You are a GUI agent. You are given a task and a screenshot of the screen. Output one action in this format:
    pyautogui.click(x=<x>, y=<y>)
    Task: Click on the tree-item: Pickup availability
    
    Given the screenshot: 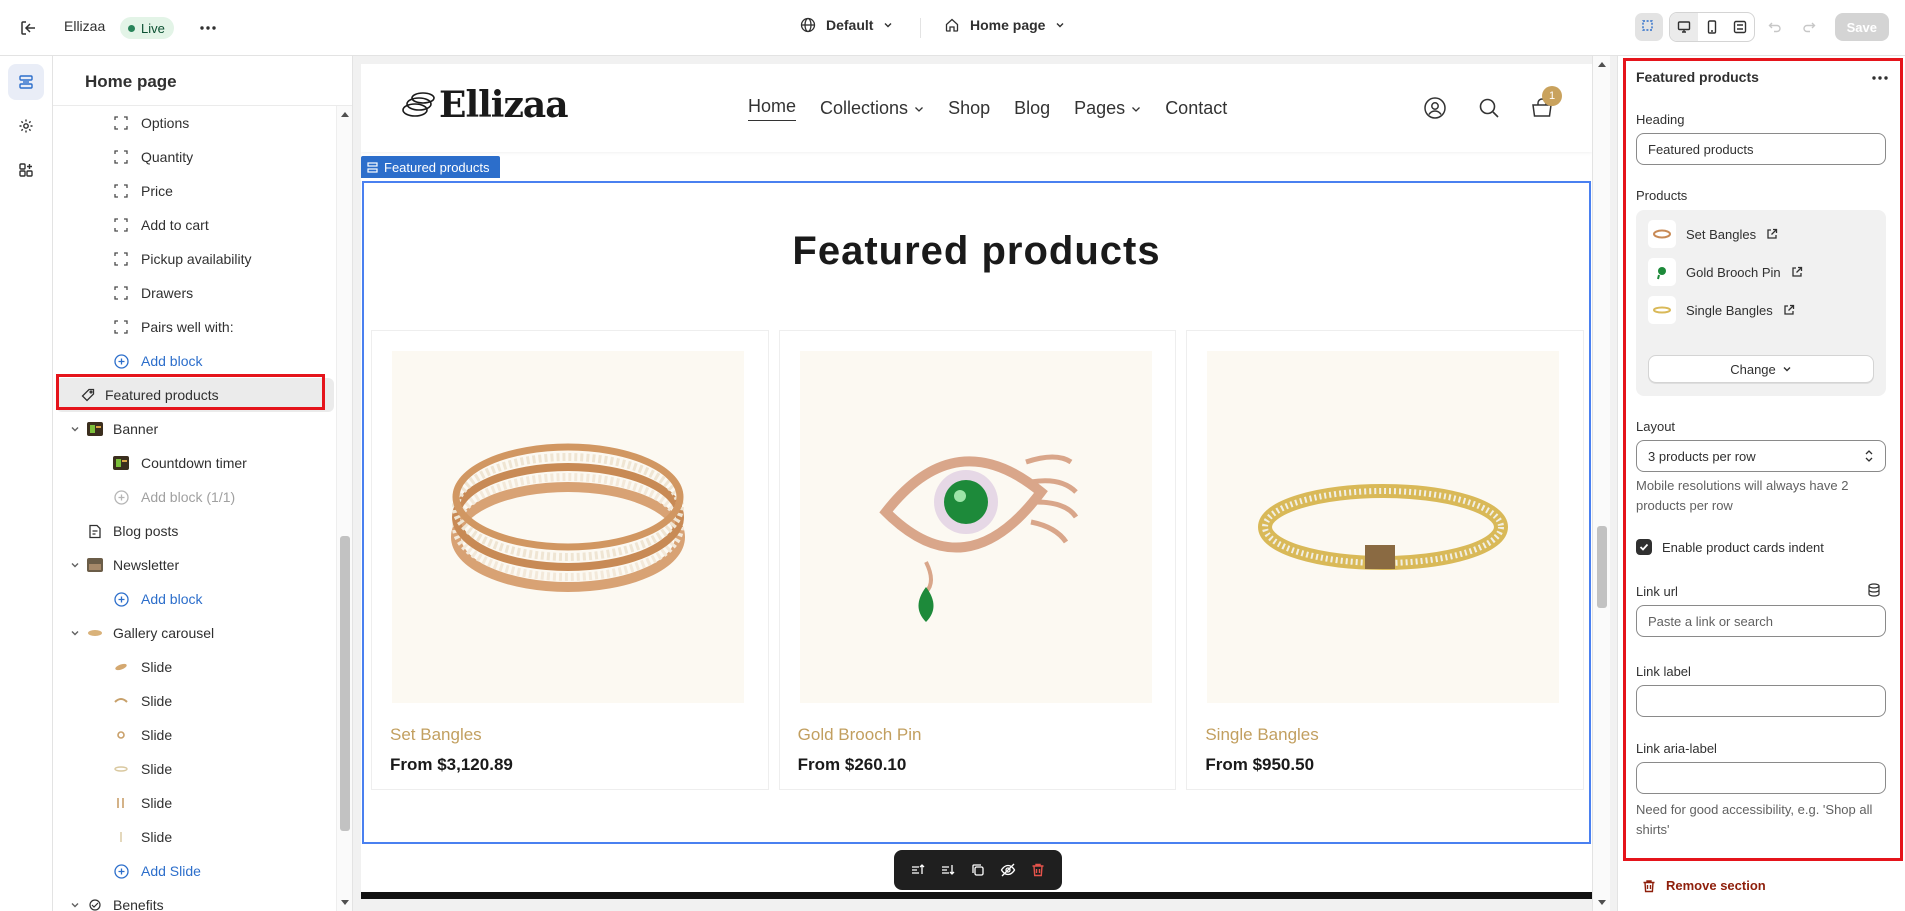 What is the action you would take?
    pyautogui.click(x=195, y=259)
    